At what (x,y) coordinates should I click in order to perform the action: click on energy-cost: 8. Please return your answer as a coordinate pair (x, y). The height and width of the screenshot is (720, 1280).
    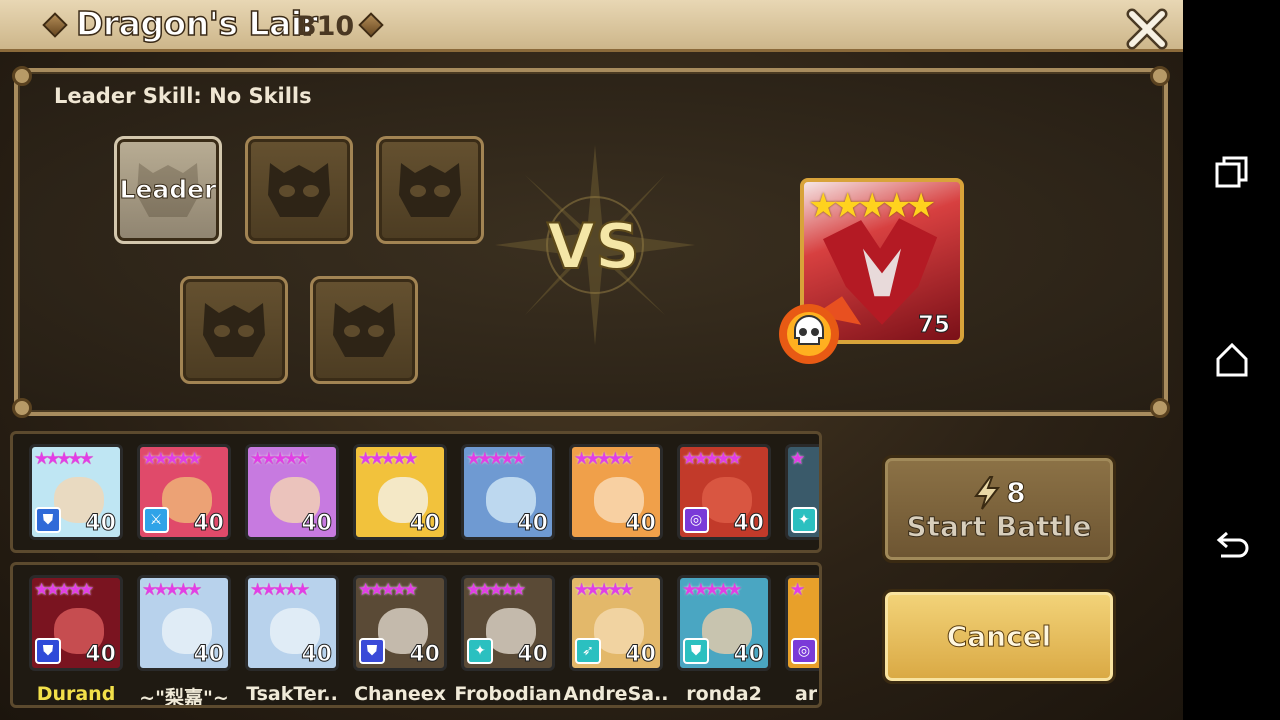
    Looking at the image, I should click on (999, 492).